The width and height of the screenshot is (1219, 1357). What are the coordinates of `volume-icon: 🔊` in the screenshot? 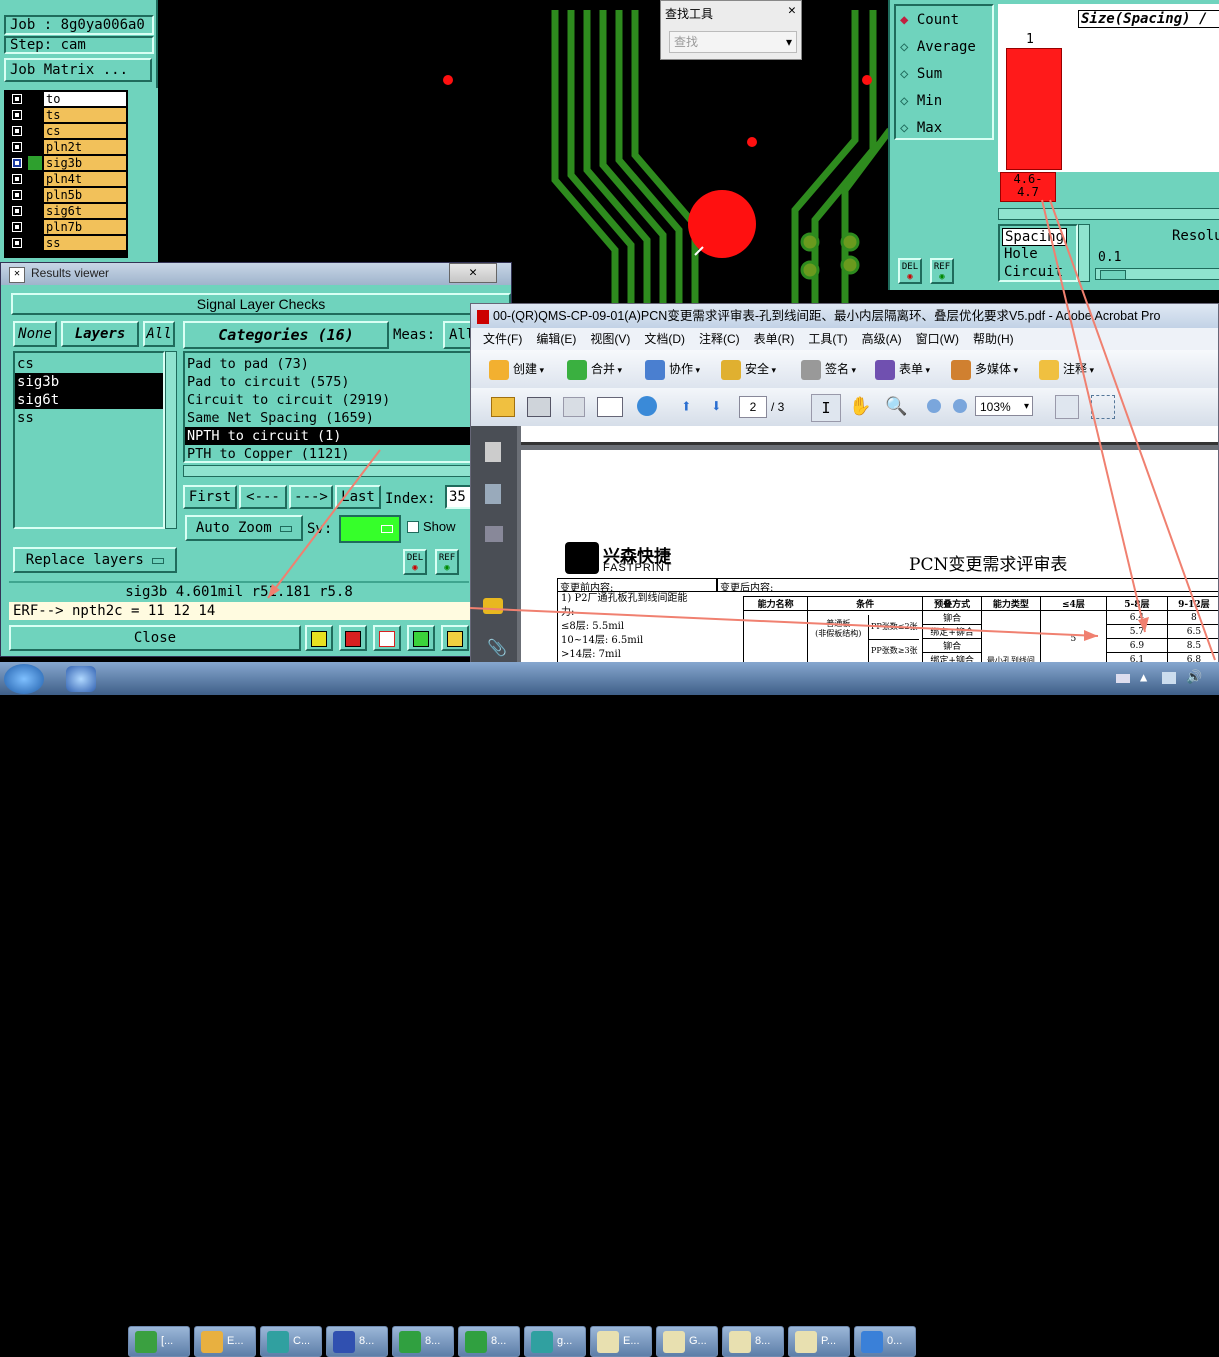 It's located at (1194, 677).